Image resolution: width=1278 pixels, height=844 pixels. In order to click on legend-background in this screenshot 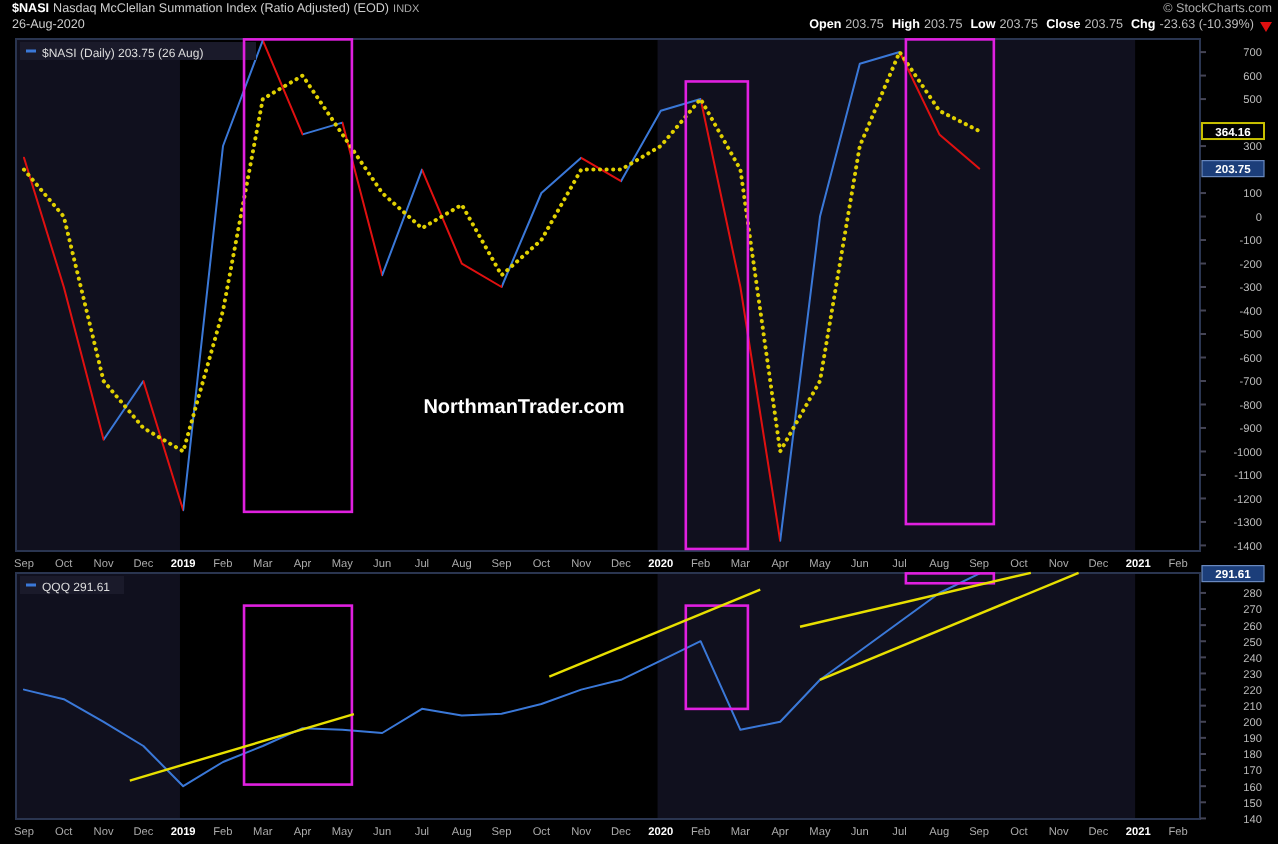, I will do `click(72, 585)`.